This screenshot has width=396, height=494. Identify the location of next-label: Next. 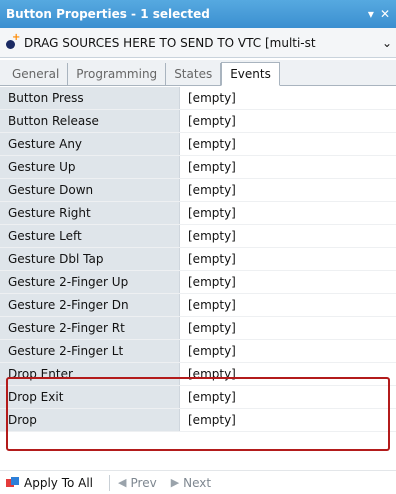
(197, 482).